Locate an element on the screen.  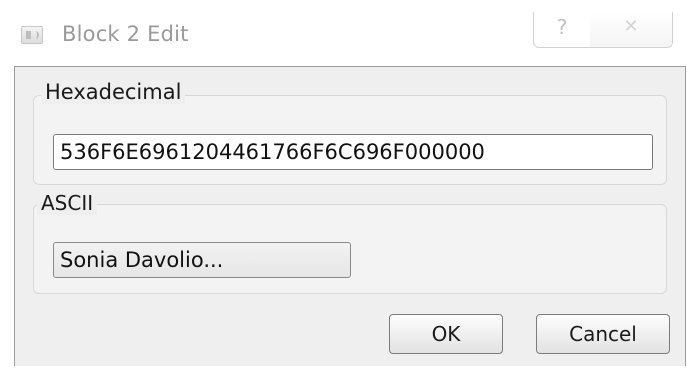
window-title: Block 2 Edit is located at coordinates (125, 34).